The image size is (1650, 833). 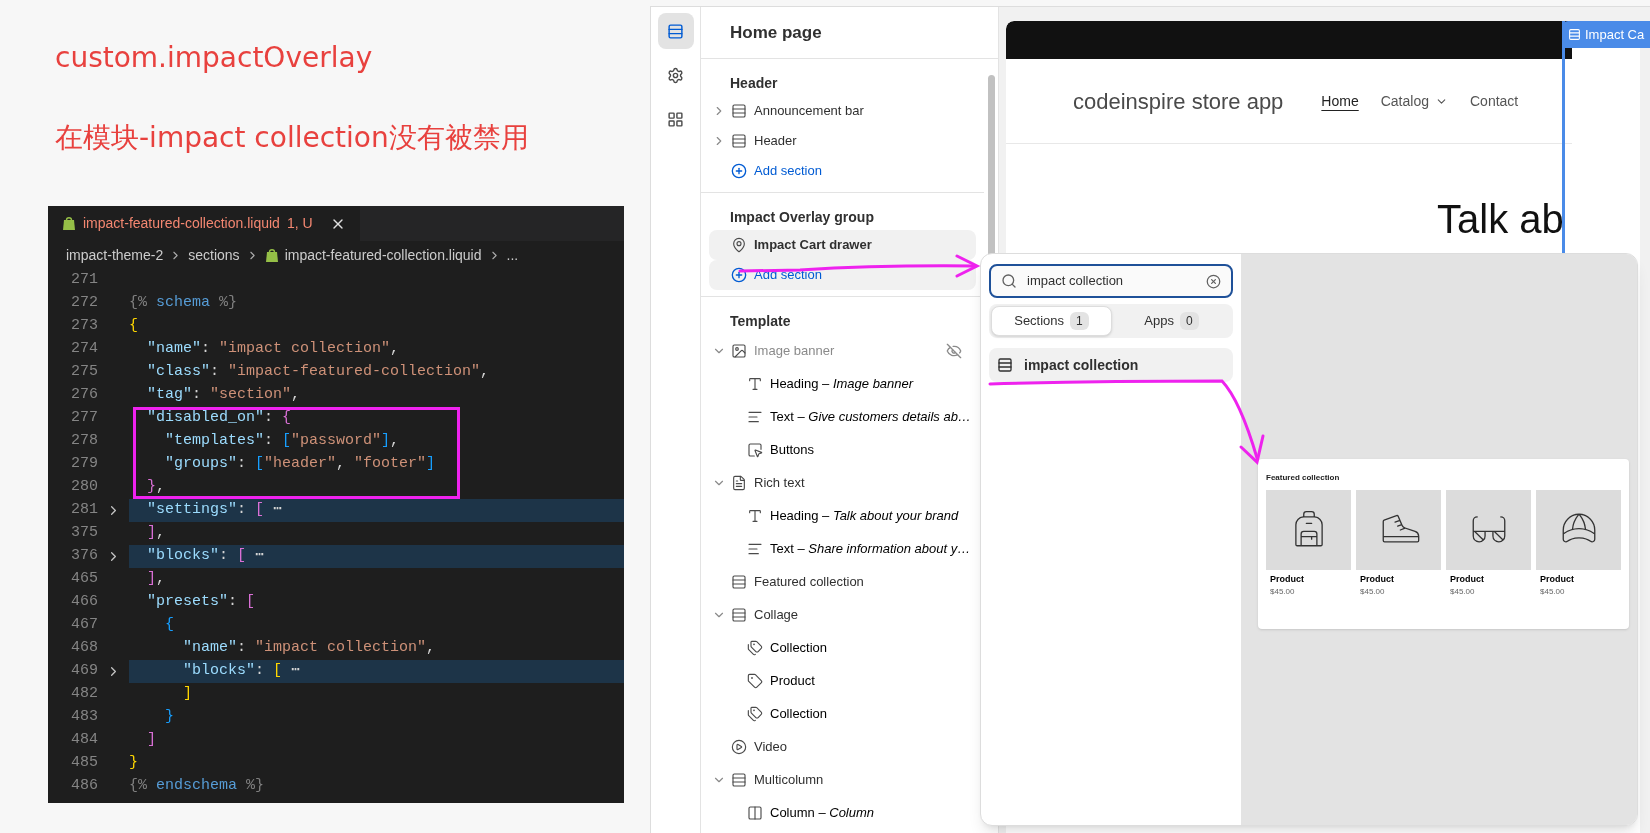 I want to click on section-item: Video, so click(x=842, y=746).